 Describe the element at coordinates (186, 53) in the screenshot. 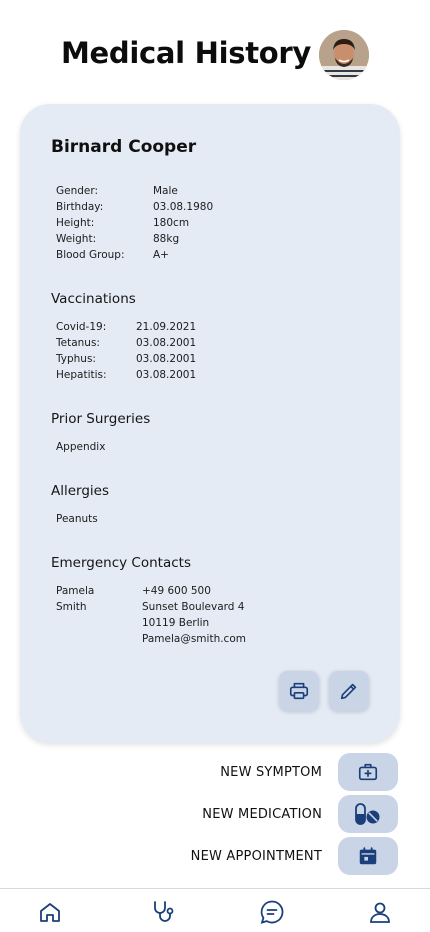

I see `page-title: Medical History` at that location.